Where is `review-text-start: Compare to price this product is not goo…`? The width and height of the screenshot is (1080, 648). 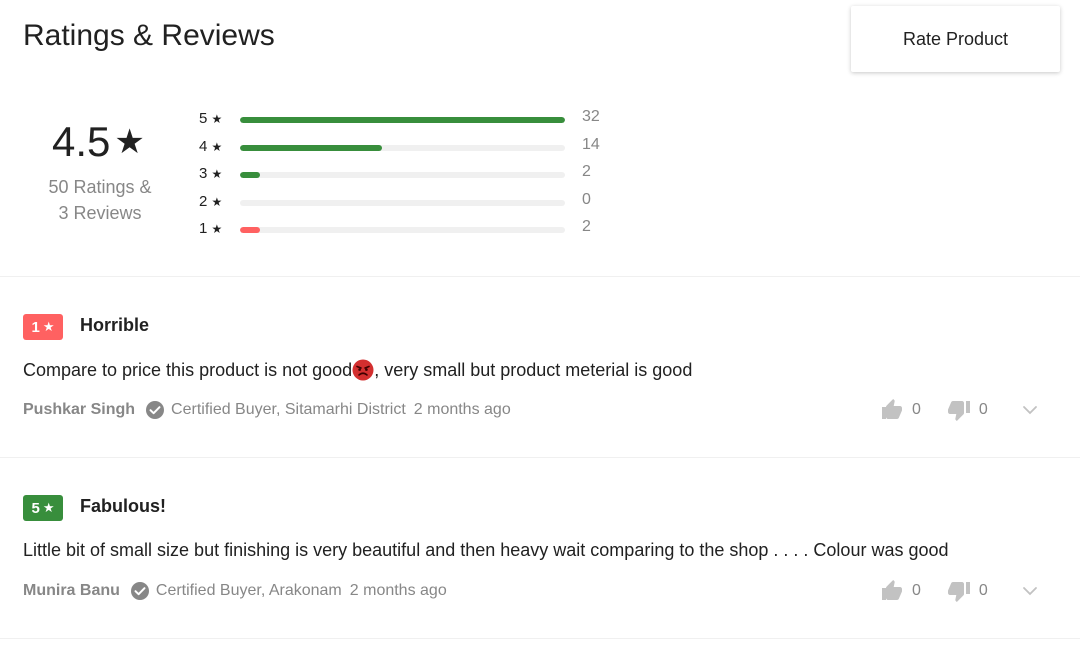 review-text-start: Compare to price this product is not goo… is located at coordinates (188, 369).